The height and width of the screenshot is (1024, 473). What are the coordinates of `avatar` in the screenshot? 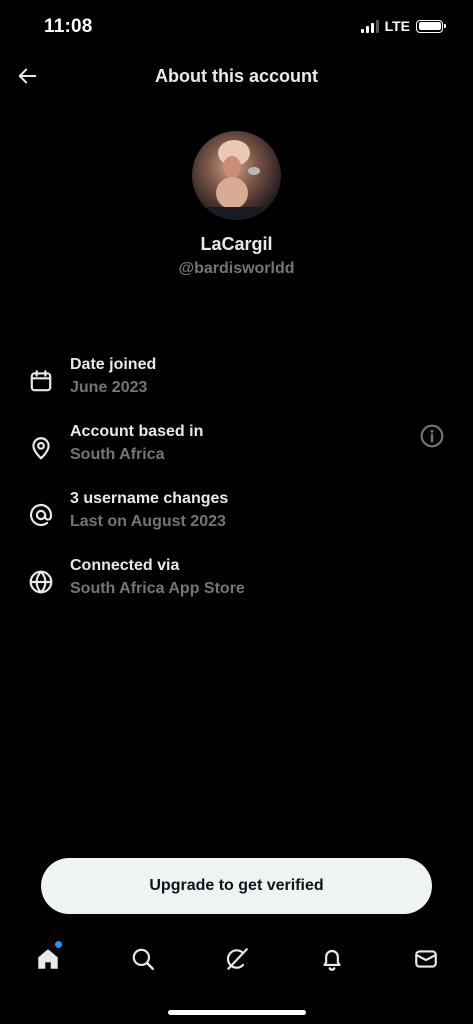 It's located at (236, 175).